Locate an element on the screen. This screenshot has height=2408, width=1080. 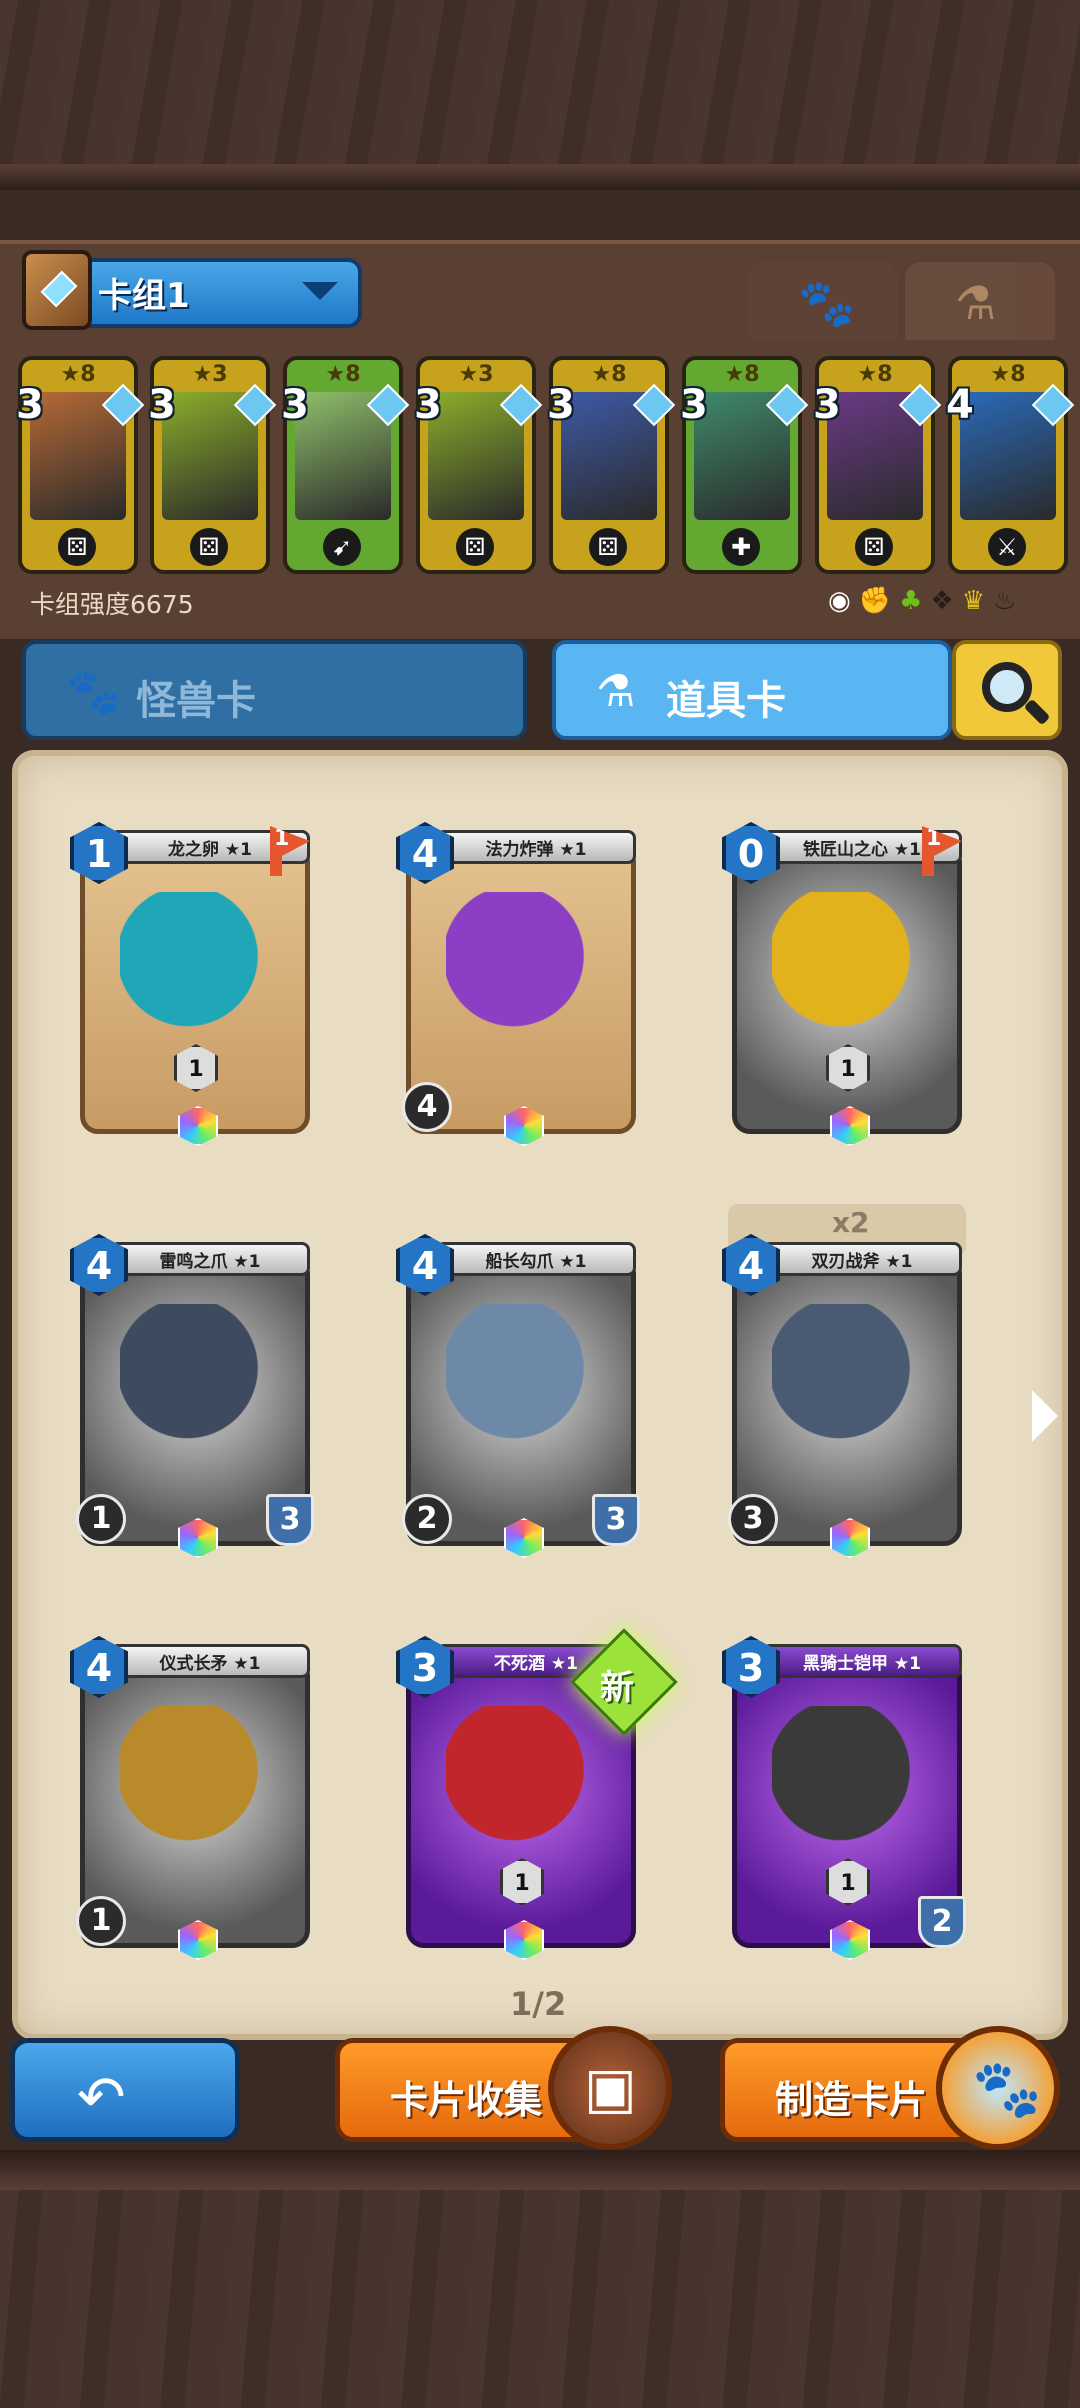
tab-monster-cards: 🐾 怪兽卡 is located at coordinates (274, 690).